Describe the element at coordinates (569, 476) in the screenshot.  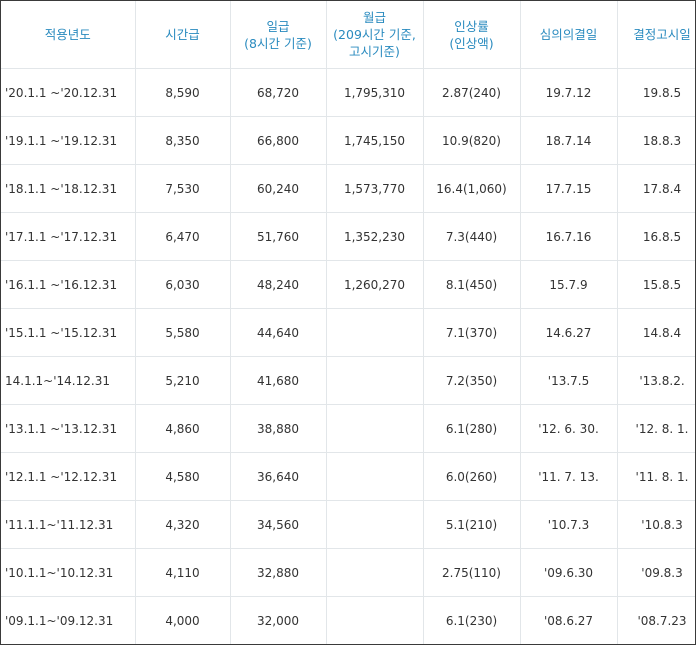
I see `resolution-date-cell: '11. 7. 13.` at that location.